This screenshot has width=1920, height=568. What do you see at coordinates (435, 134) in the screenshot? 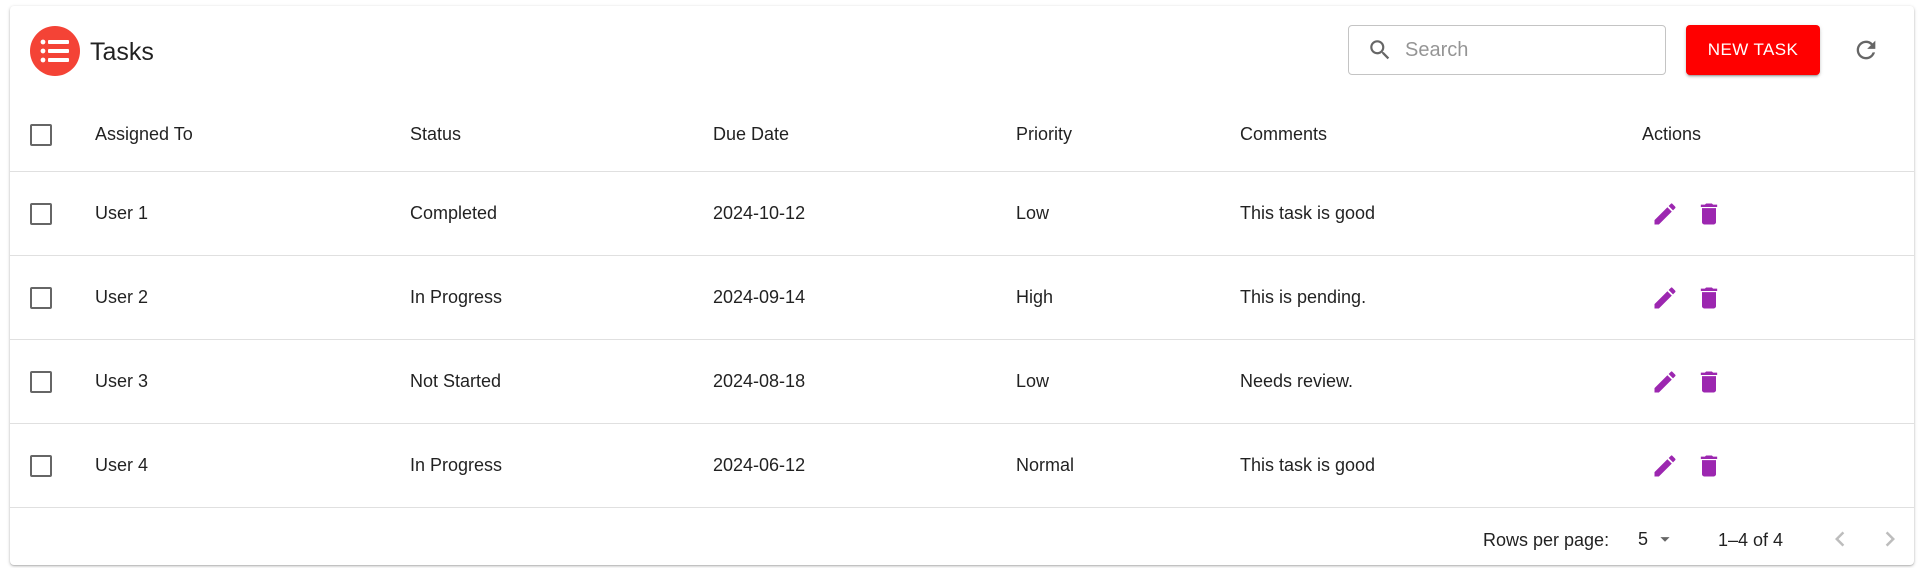
I see `column-header-status: Status` at bounding box center [435, 134].